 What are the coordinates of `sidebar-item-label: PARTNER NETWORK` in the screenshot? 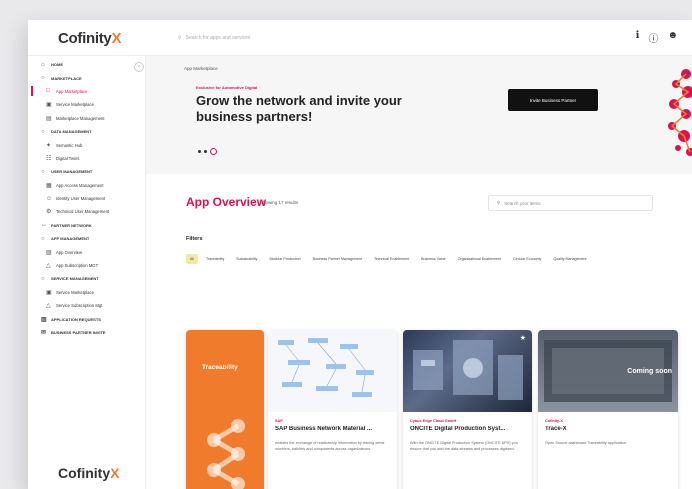 It's located at (71, 225).